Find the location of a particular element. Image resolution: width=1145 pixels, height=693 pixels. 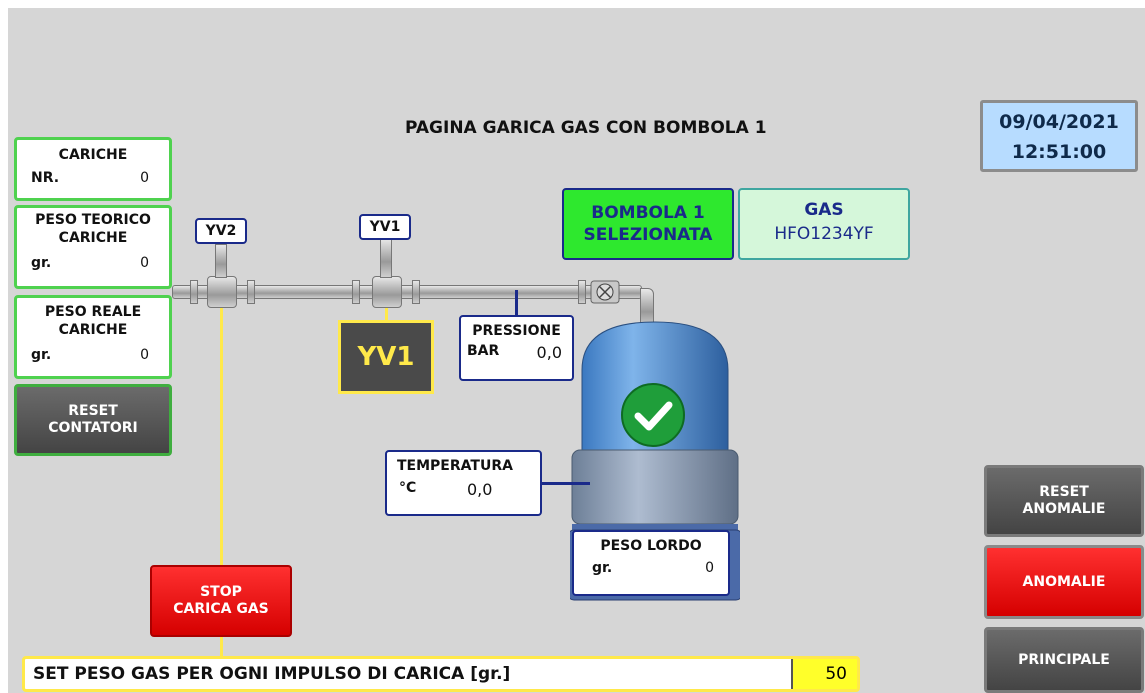

peso-reale-label: gr. is located at coordinates (41, 355).